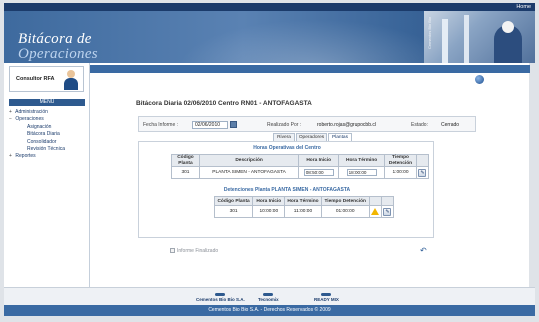 Image resolution: width=539 pixels, height=322 pixels. Describe the element at coordinates (269, 7) in the screenshot. I see `top-bar: Home` at that location.